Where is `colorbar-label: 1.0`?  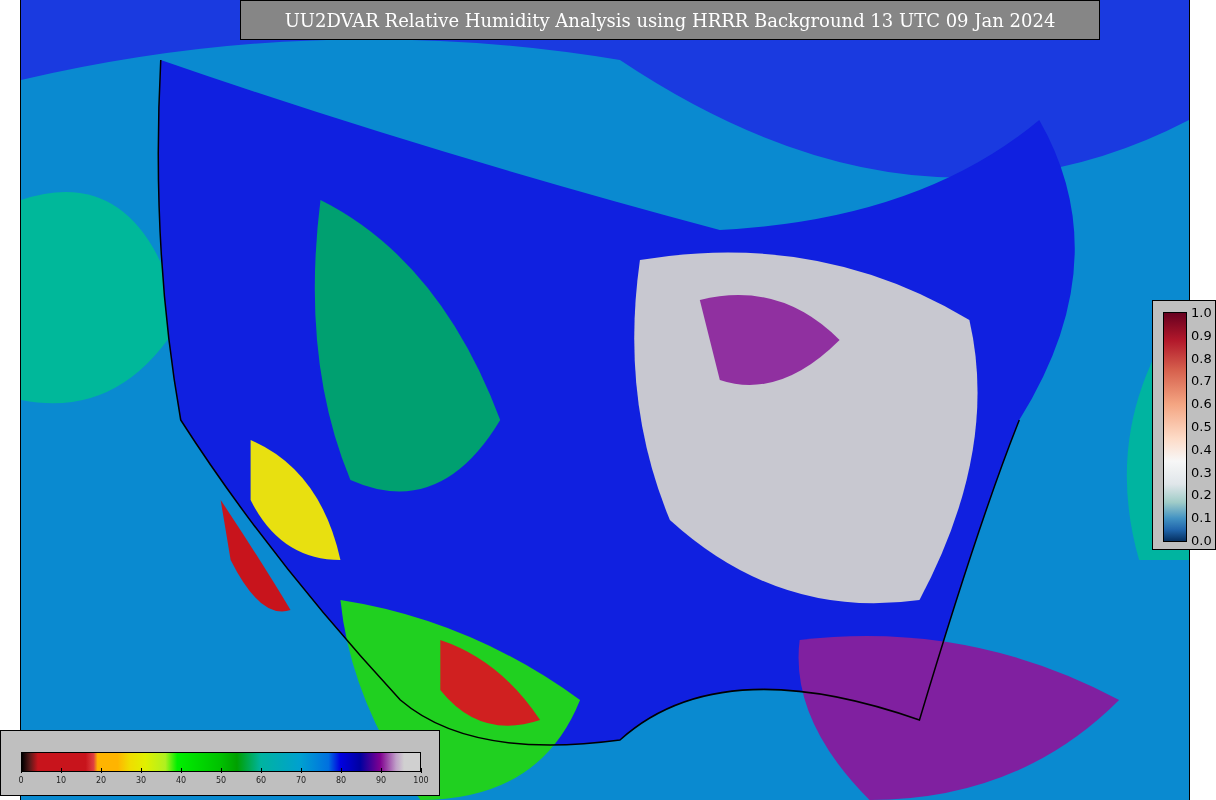
colorbar-label: 1.0 is located at coordinates (1201, 312).